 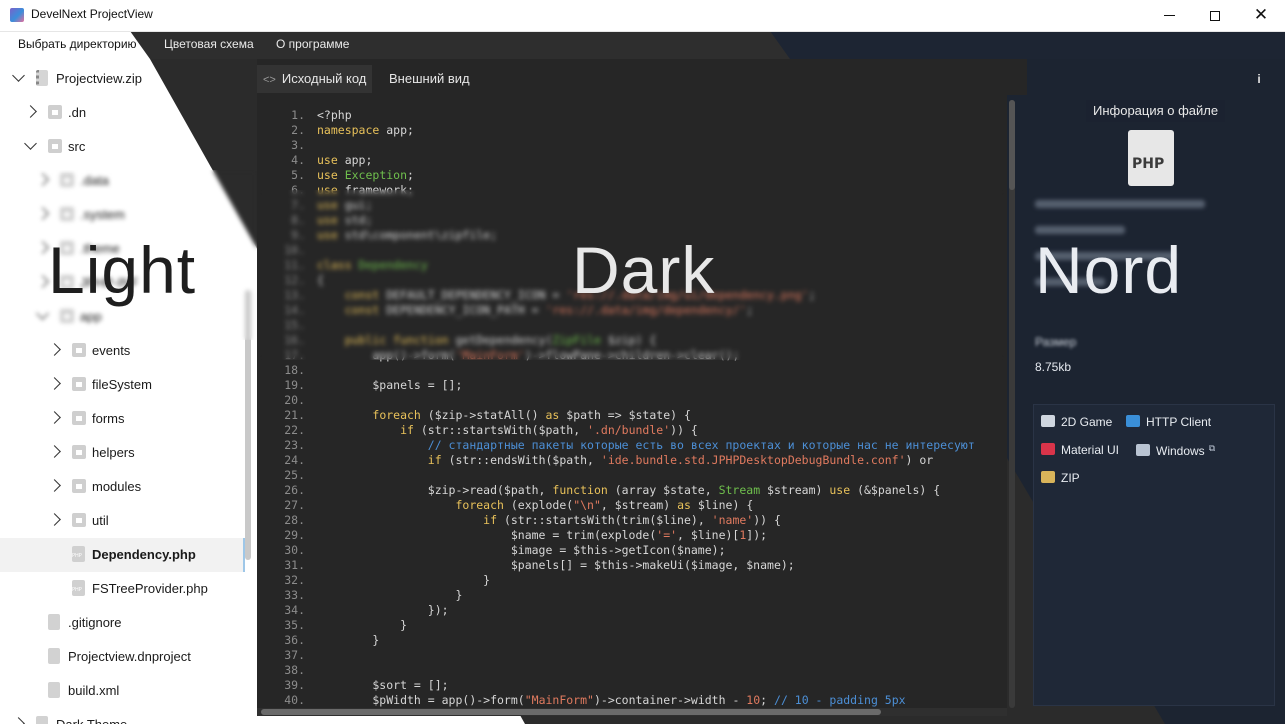 I want to click on zip-file-icon, so click(x=42, y=78).